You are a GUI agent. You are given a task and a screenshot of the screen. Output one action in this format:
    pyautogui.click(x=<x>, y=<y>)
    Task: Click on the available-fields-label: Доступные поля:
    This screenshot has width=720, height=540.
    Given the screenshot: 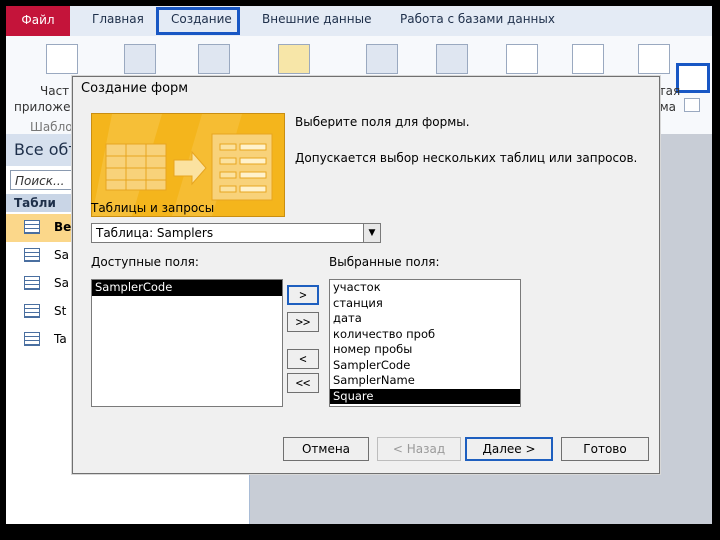 What is the action you would take?
    pyautogui.click(x=145, y=262)
    